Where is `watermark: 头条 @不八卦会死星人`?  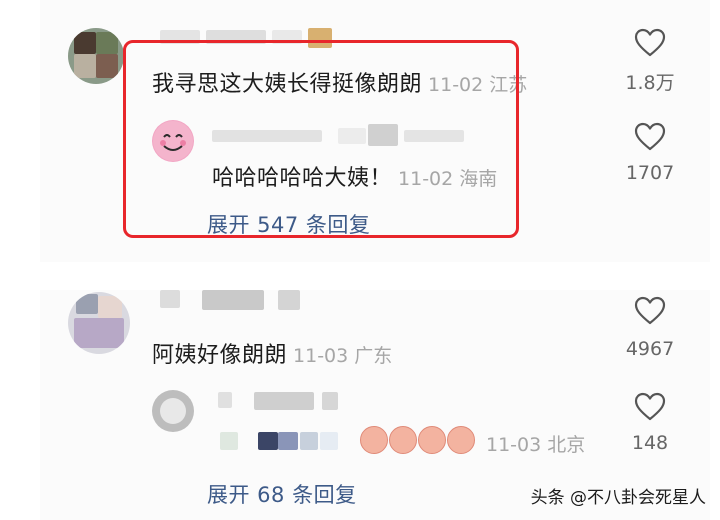
watermark: 头条 @不八卦会死星人 is located at coordinates (618, 498).